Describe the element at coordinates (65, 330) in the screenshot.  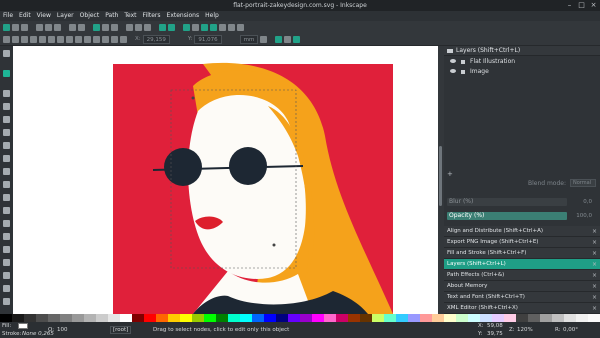
I see `opacity-status-input: 100` at that location.